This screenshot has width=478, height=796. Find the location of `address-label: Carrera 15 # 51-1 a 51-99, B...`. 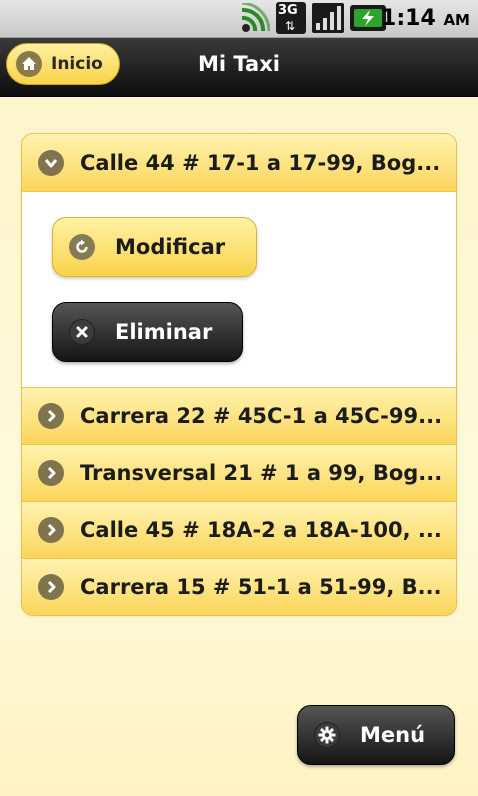

address-label: Carrera 15 # 51-1 a 51-99, B... is located at coordinates (261, 587).